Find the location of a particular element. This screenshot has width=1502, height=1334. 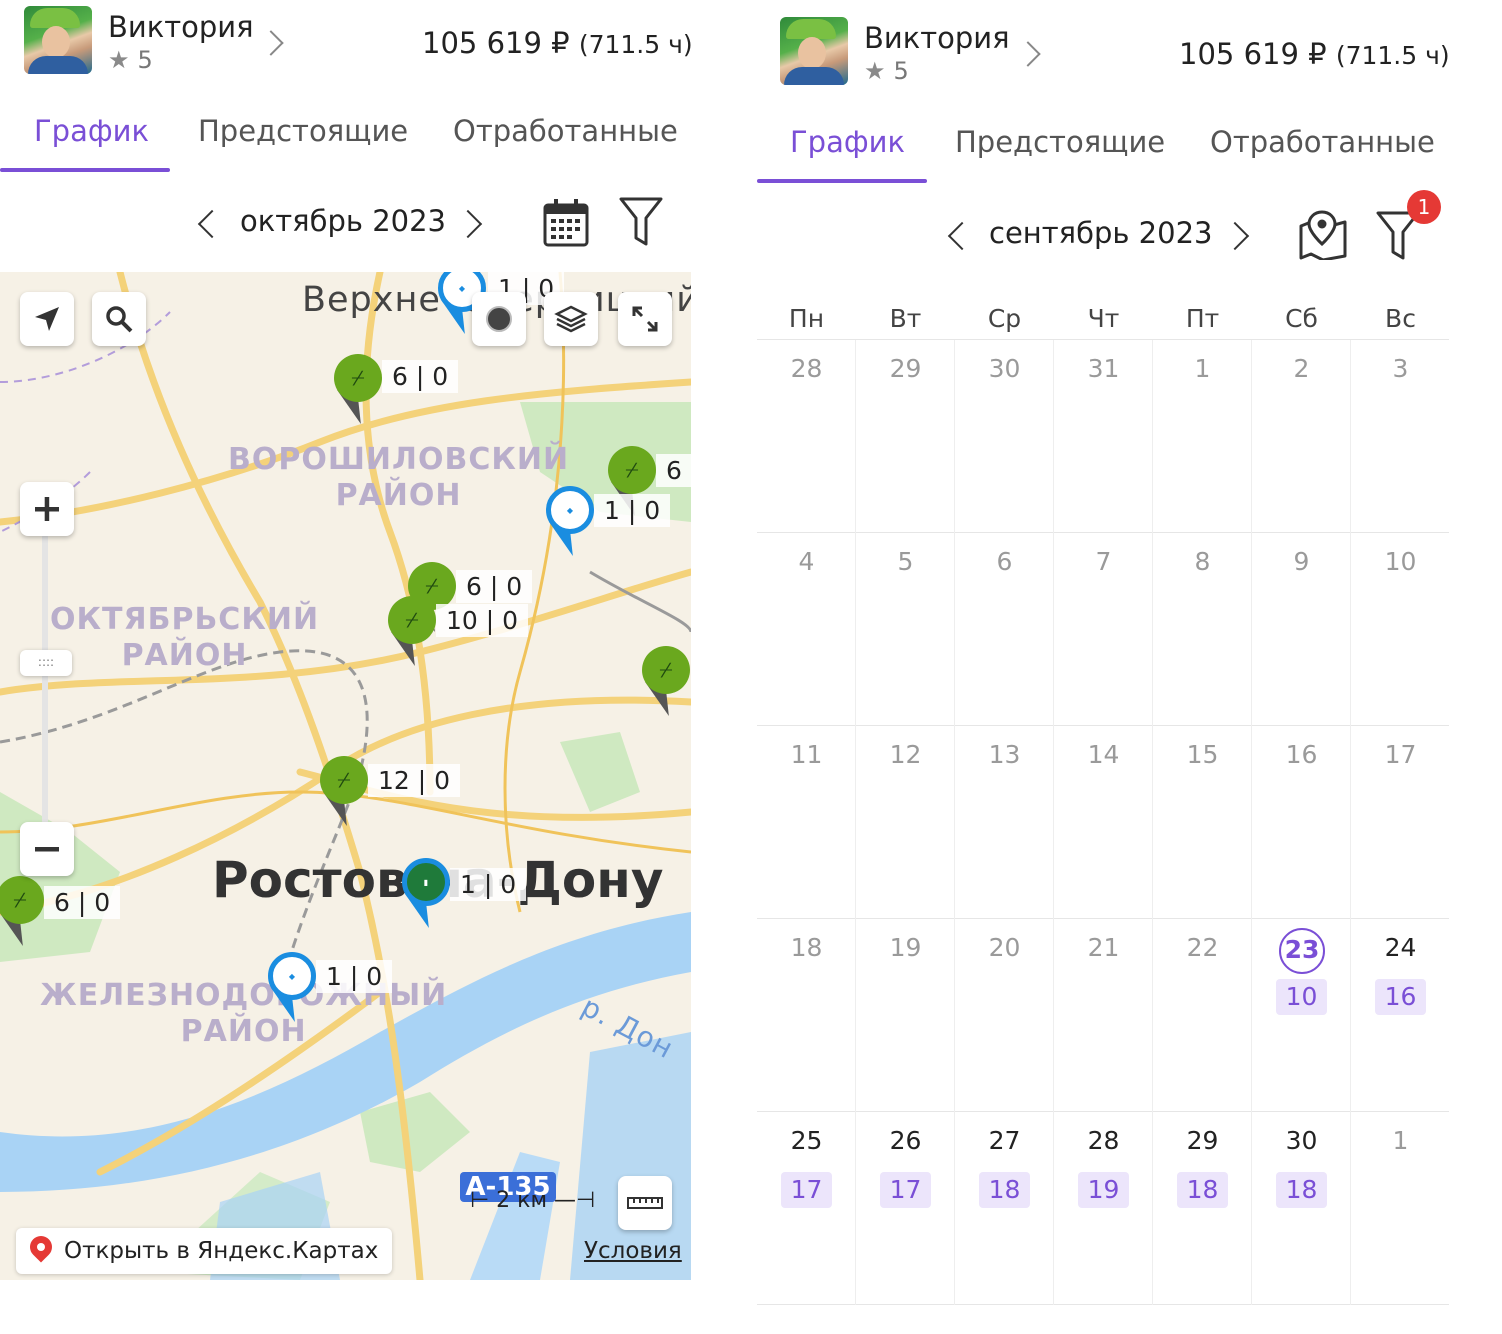

calendar-day: 8 is located at coordinates (1202, 629).